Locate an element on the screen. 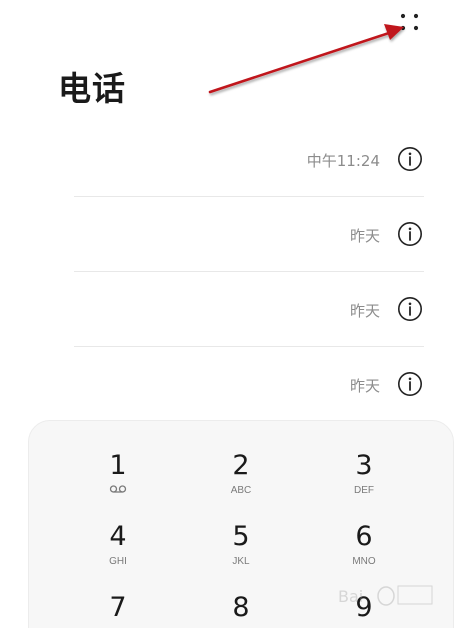 The height and width of the screenshot is (628, 456). dialpad-key-7: 7 is located at coordinates (118, 610).